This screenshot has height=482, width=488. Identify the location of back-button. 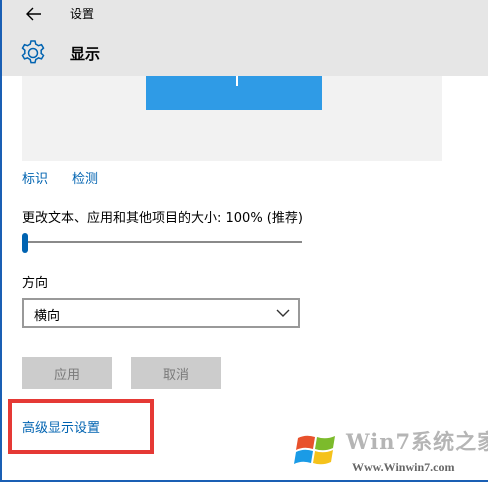
(34, 14).